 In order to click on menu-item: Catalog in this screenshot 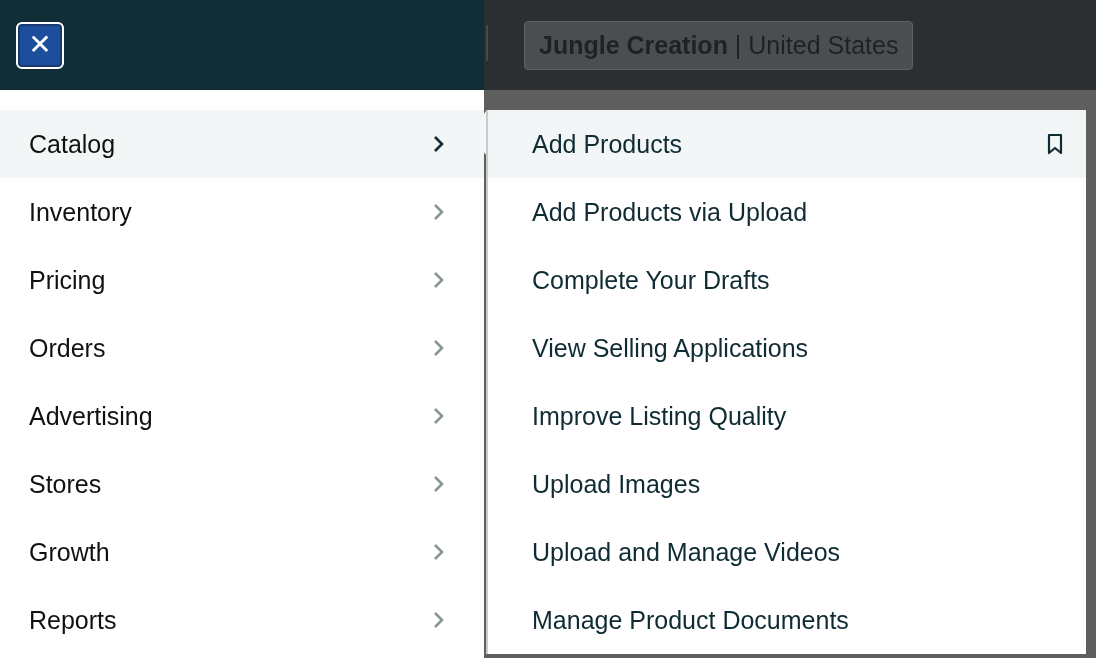, I will do `click(242, 144)`.